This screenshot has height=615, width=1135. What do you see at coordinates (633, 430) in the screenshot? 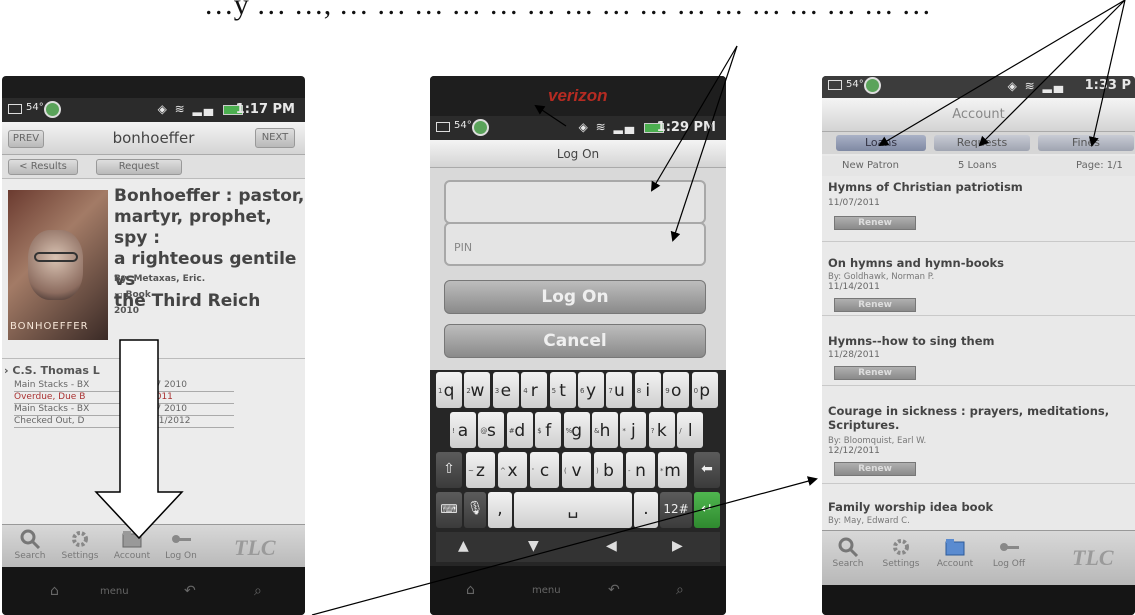
I see `key-j: * j` at bounding box center [633, 430].